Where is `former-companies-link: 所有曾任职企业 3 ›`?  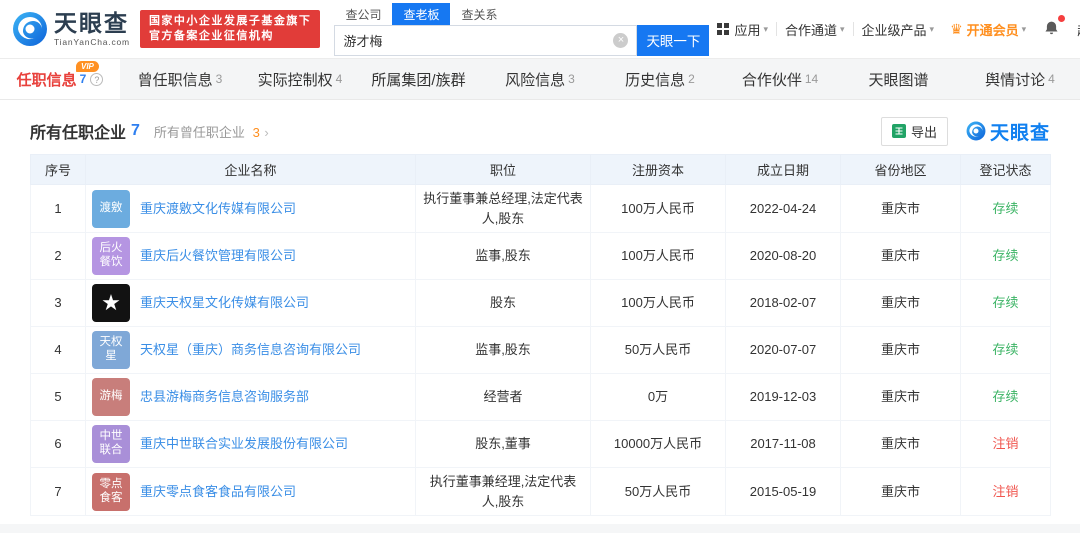 former-companies-link: 所有曾任职企业 3 › is located at coordinates (211, 131).